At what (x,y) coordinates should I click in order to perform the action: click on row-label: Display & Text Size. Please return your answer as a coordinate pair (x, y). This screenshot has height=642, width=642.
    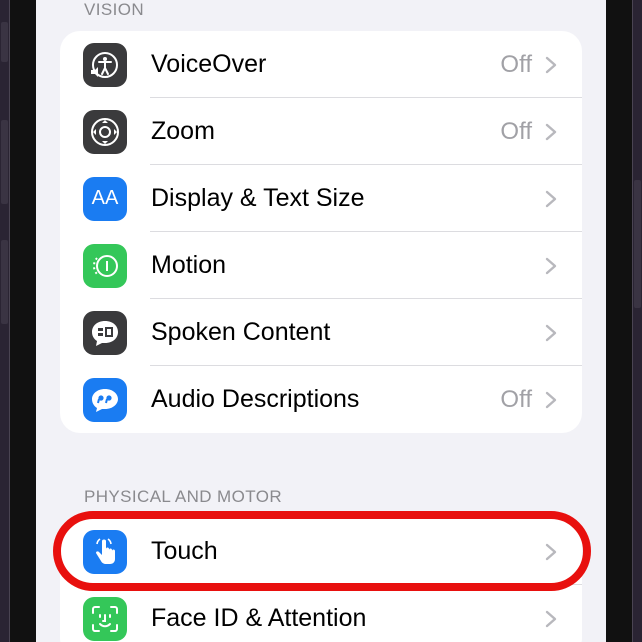
    Looking at the image, I should click on (258, 198).